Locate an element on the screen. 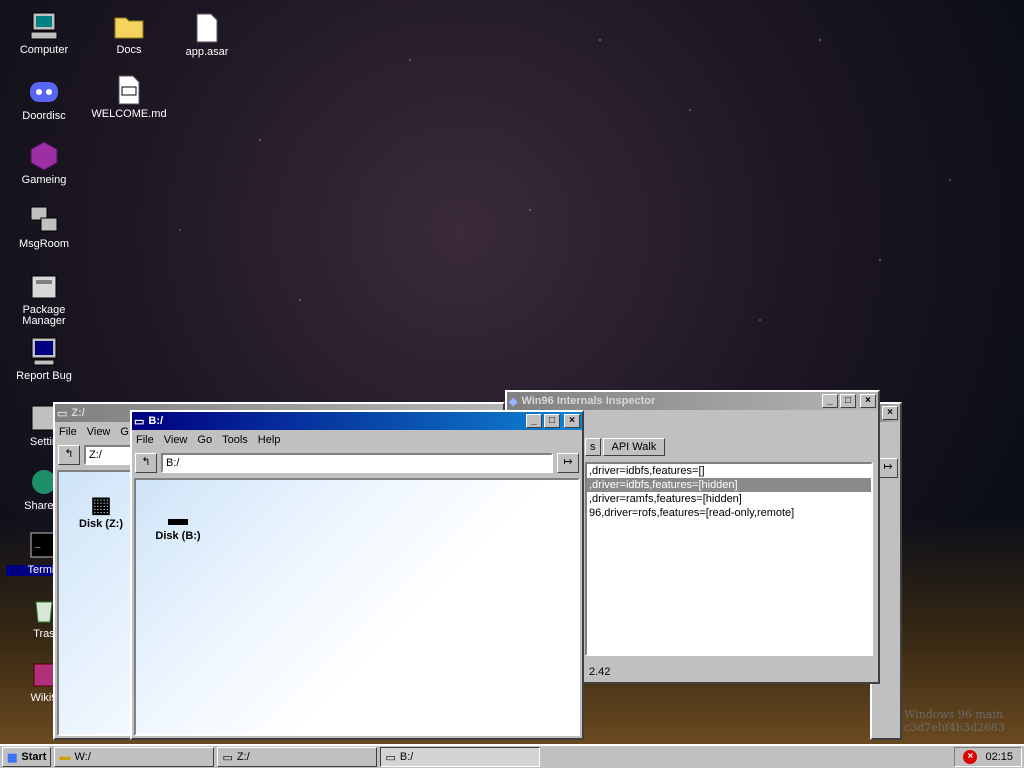 The height and width of the screenshot is (768, 1024). taskbar-item-w: ▬ W:/ is located at coordinates (134, 757).